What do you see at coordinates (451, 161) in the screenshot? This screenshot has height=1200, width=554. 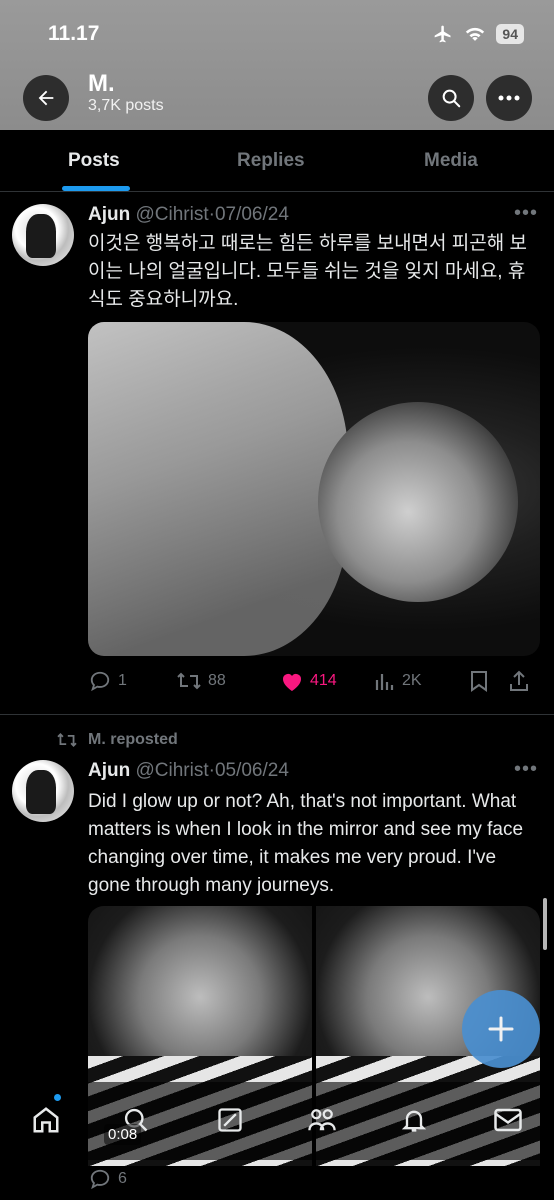 I see `tab-media: Media` at bounding box center [451, 161].